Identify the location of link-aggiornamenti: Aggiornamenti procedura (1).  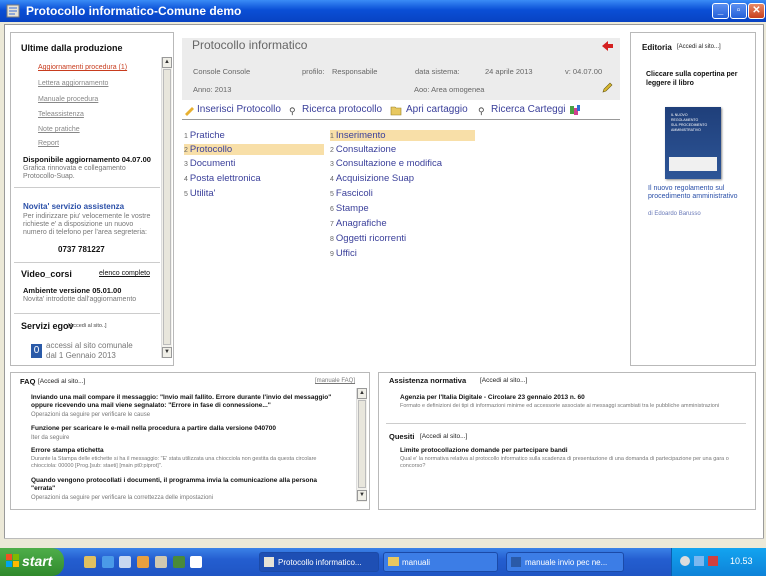
(82, 67).